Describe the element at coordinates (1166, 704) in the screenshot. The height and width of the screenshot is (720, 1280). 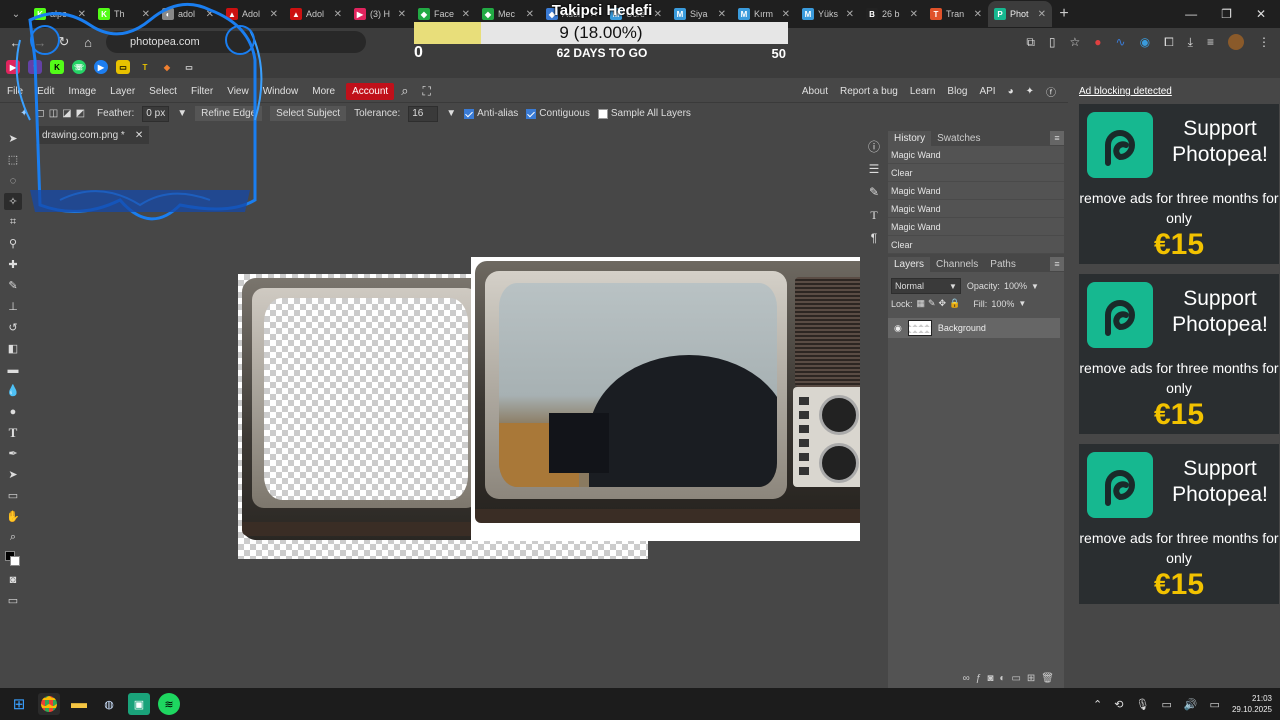
I see `tray-display-icon: ▭` at that location.